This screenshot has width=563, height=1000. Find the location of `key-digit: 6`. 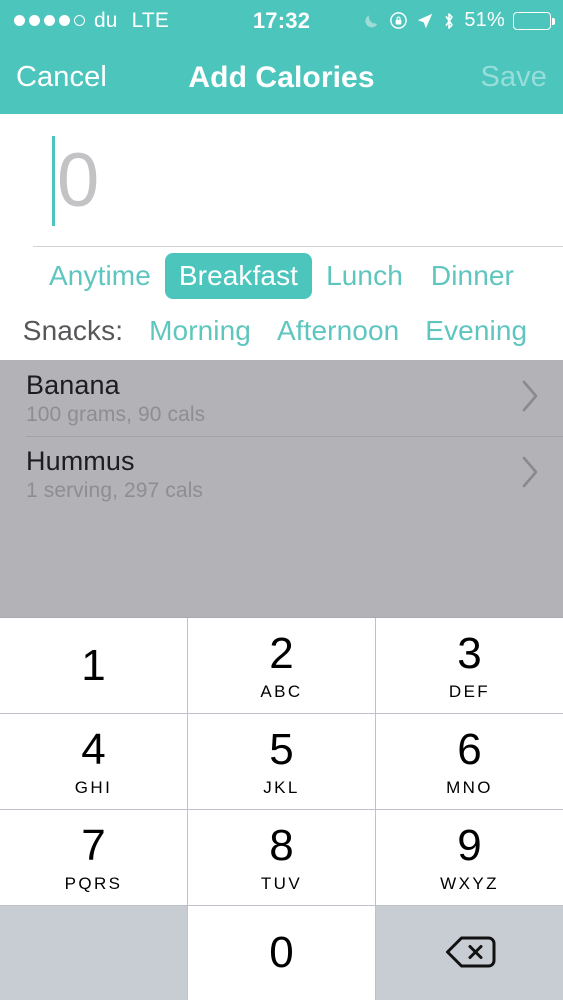

key-digit: 6 is located at coordinates (469, 749).